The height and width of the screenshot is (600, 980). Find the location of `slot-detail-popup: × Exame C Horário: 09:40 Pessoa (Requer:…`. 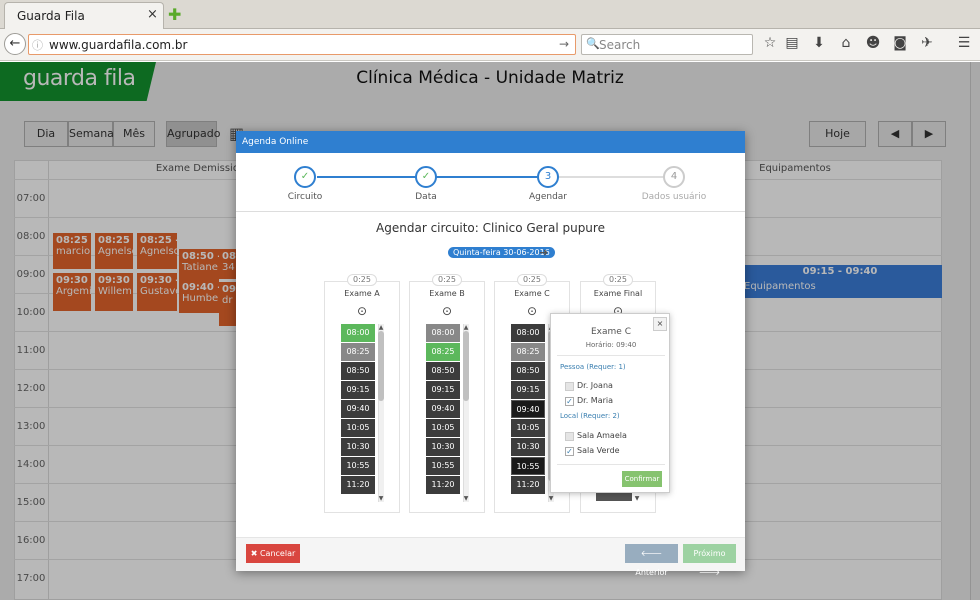

slot-detail-popup: × Exame C Horário: 09:40 Pessoa (Requer:… is located at coordinates (610, 403).